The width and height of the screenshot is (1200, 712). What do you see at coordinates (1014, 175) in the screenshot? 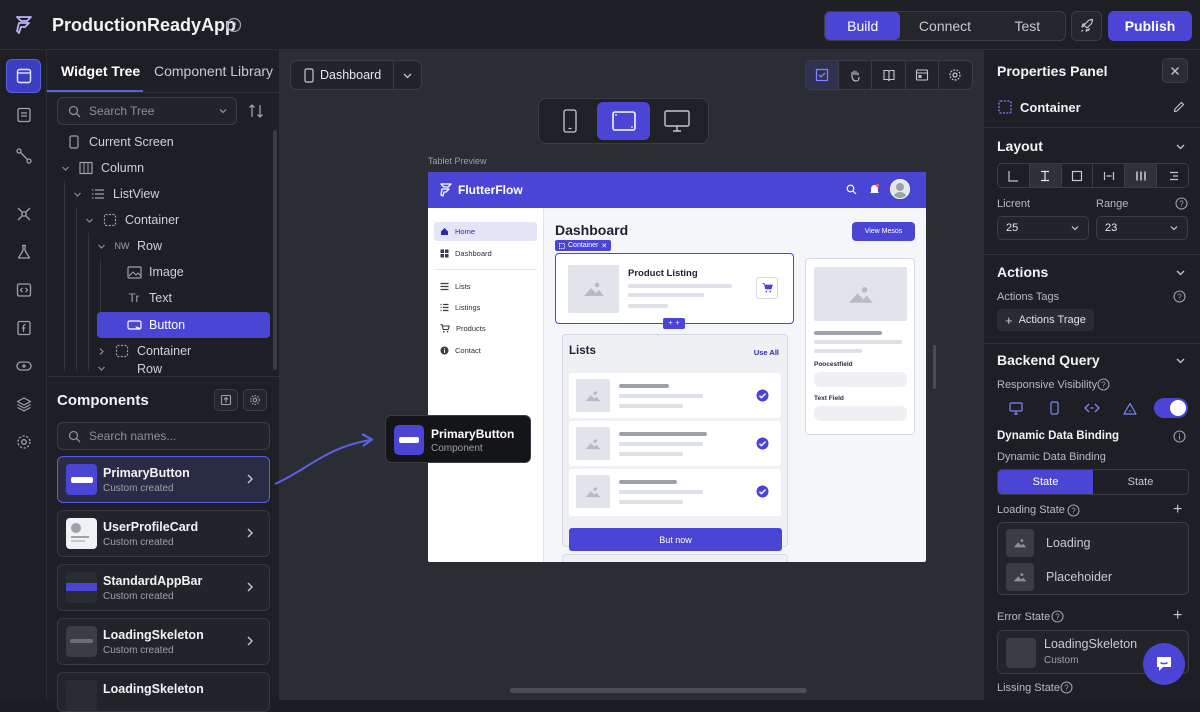
I see `align-bottom-left-icon` at bounding box center [1014, 175].